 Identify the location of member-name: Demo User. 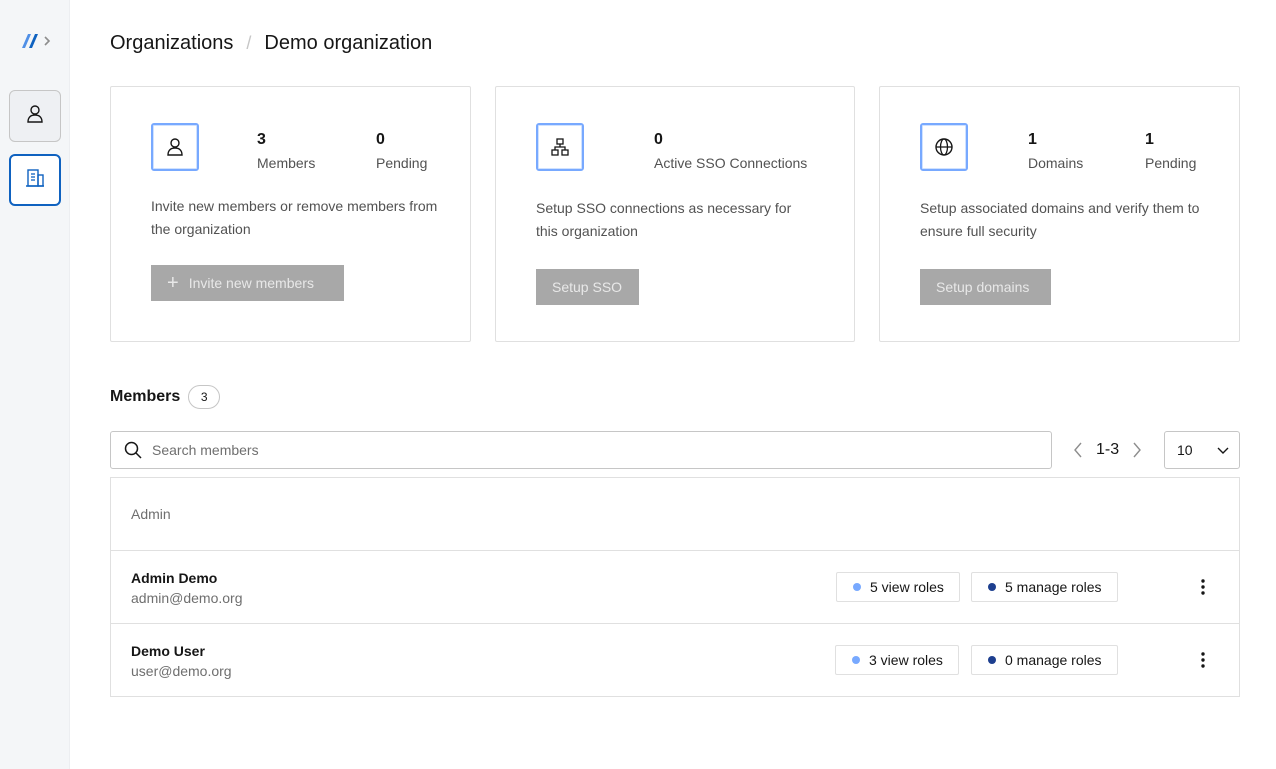
(168, 651).